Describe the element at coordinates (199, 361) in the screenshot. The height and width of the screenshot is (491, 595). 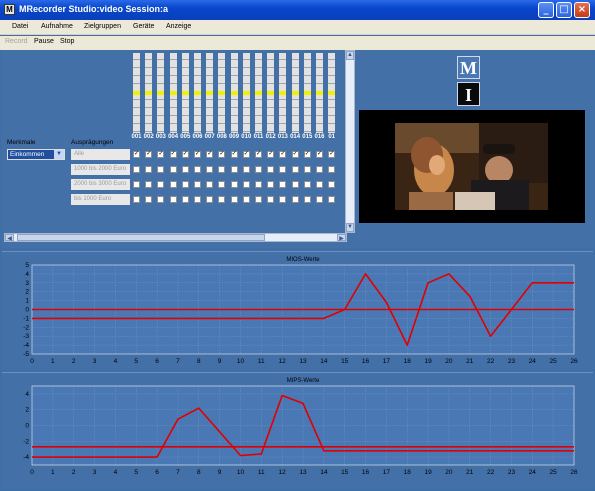
I see `x-tick-label: 8` at that location.